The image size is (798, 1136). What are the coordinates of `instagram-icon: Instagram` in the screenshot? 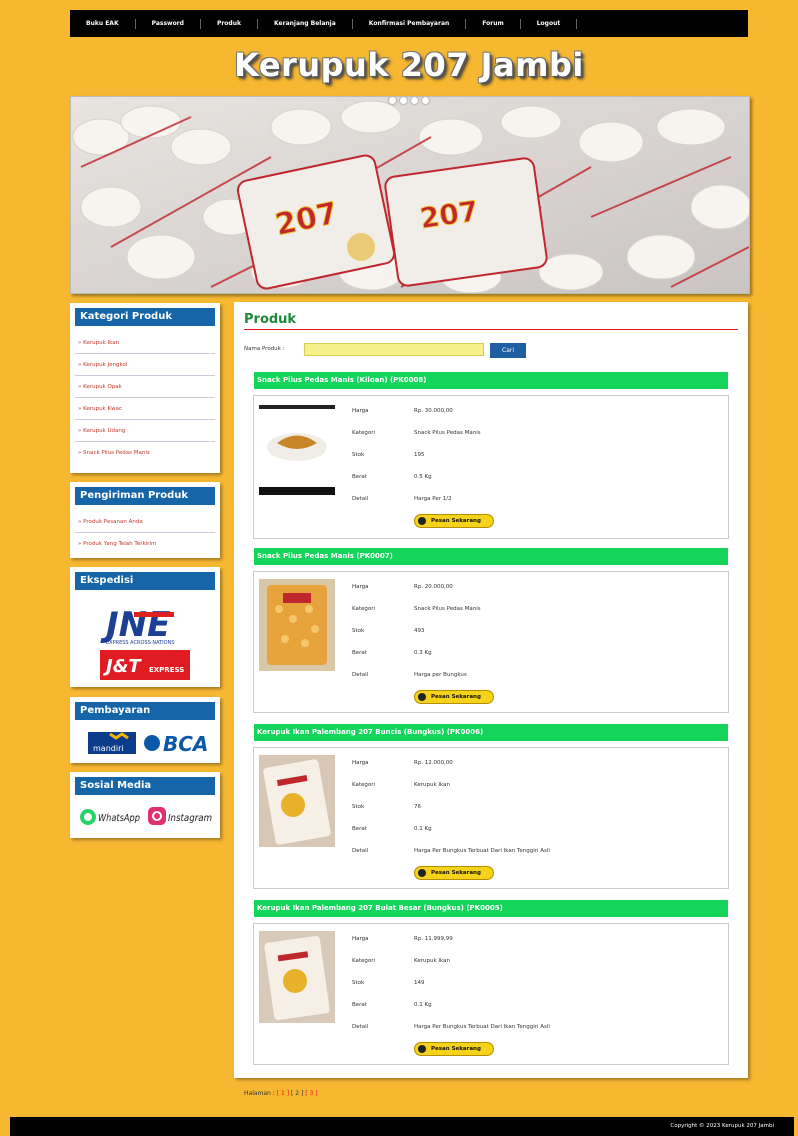 It's located at (180, 816).